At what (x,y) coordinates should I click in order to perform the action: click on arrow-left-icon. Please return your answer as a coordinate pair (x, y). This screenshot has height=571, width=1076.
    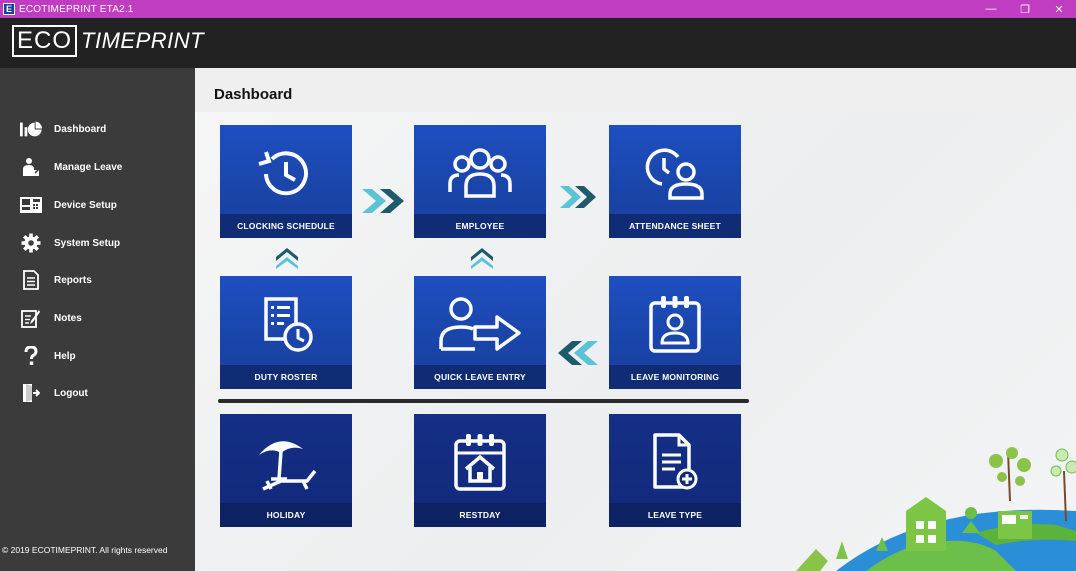
    Looking at the image, I should click on (578, 353).